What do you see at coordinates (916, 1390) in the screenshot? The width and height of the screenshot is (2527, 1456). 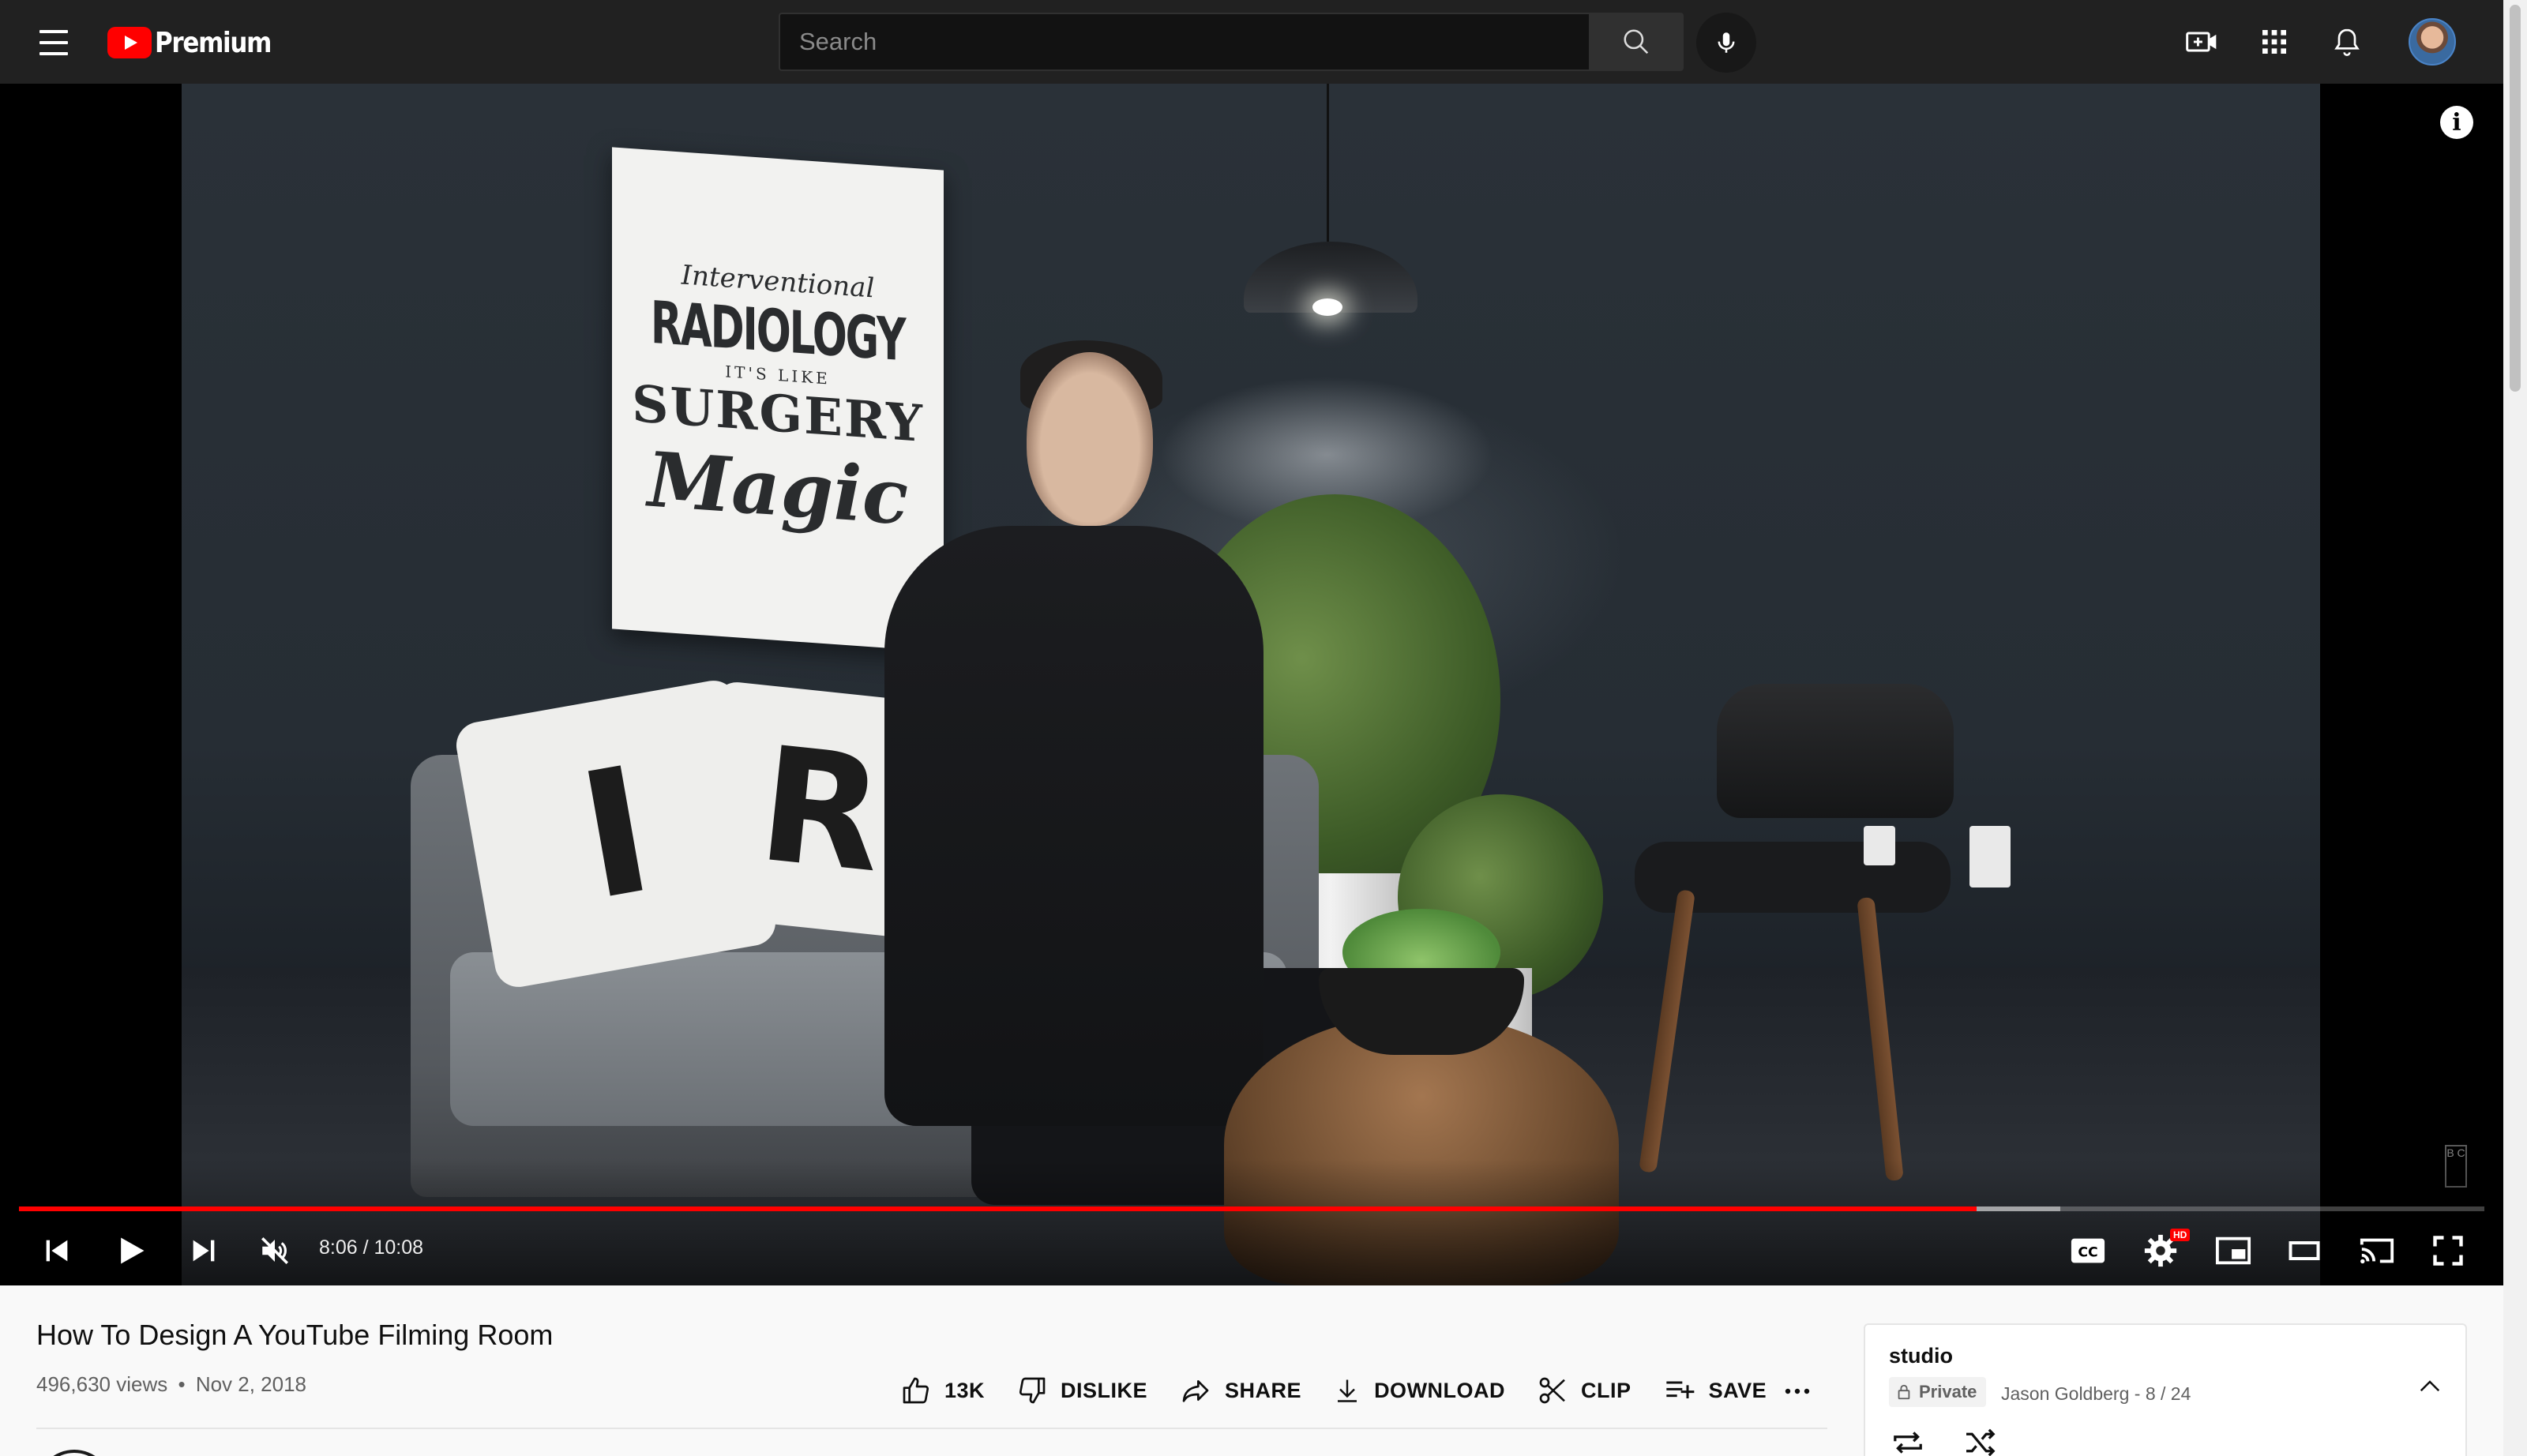 I see `thumbs-up-icon` at bounding box center [916, 1390].